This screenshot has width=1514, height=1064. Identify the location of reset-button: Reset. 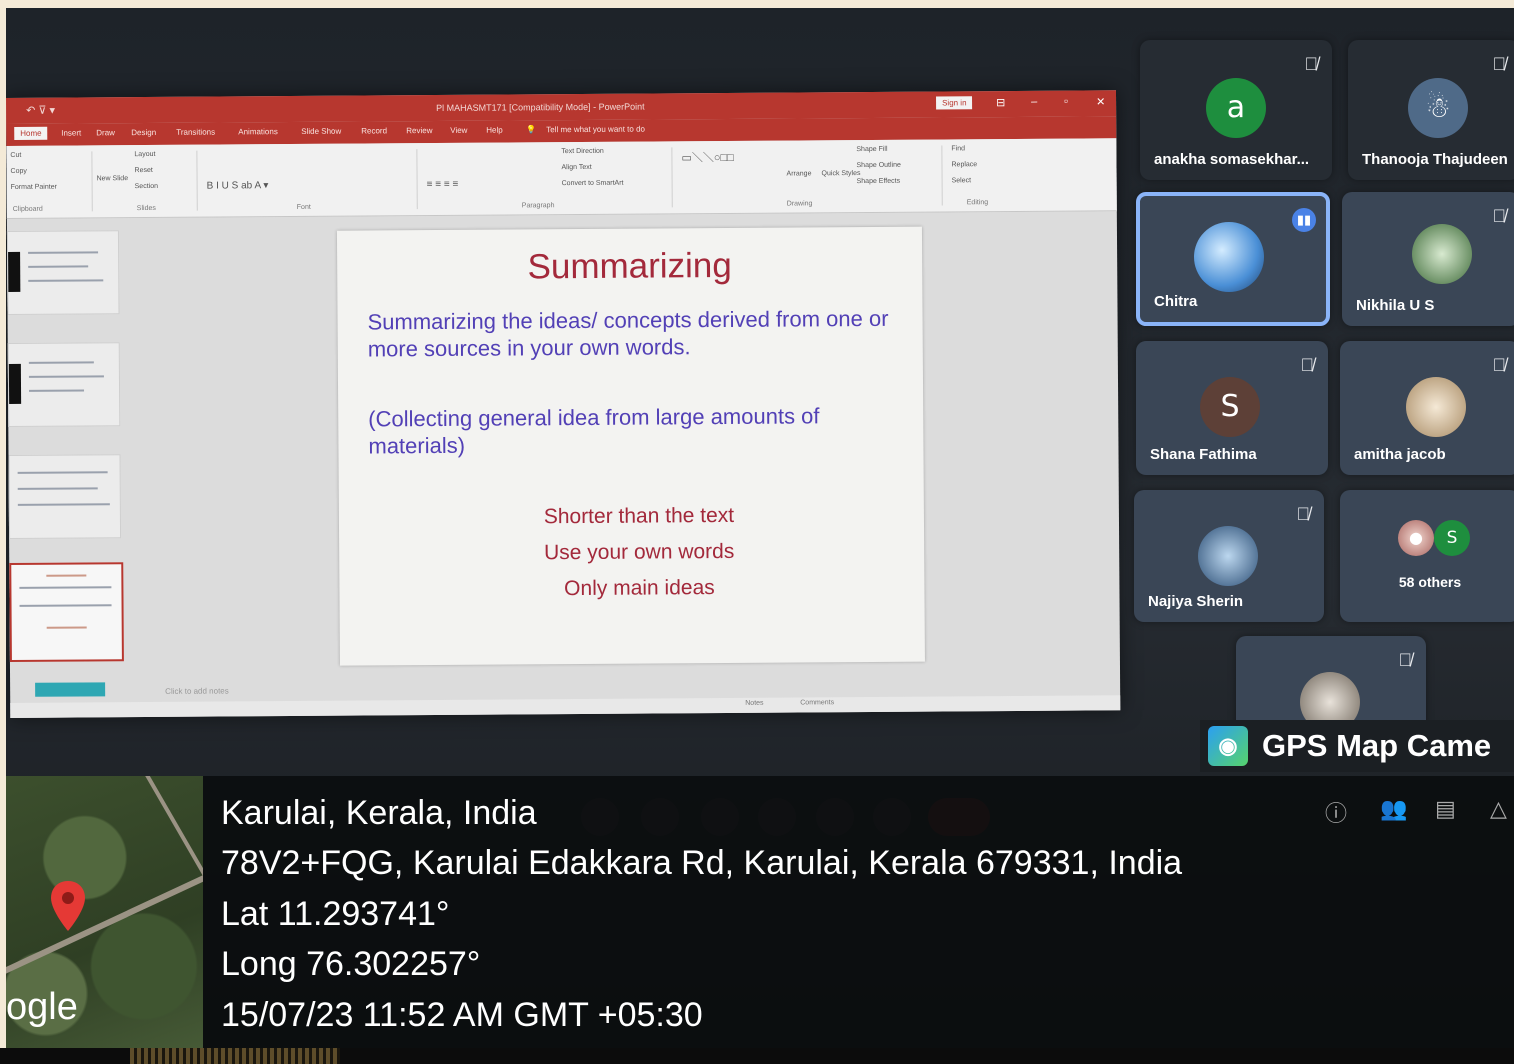
(143, 170).